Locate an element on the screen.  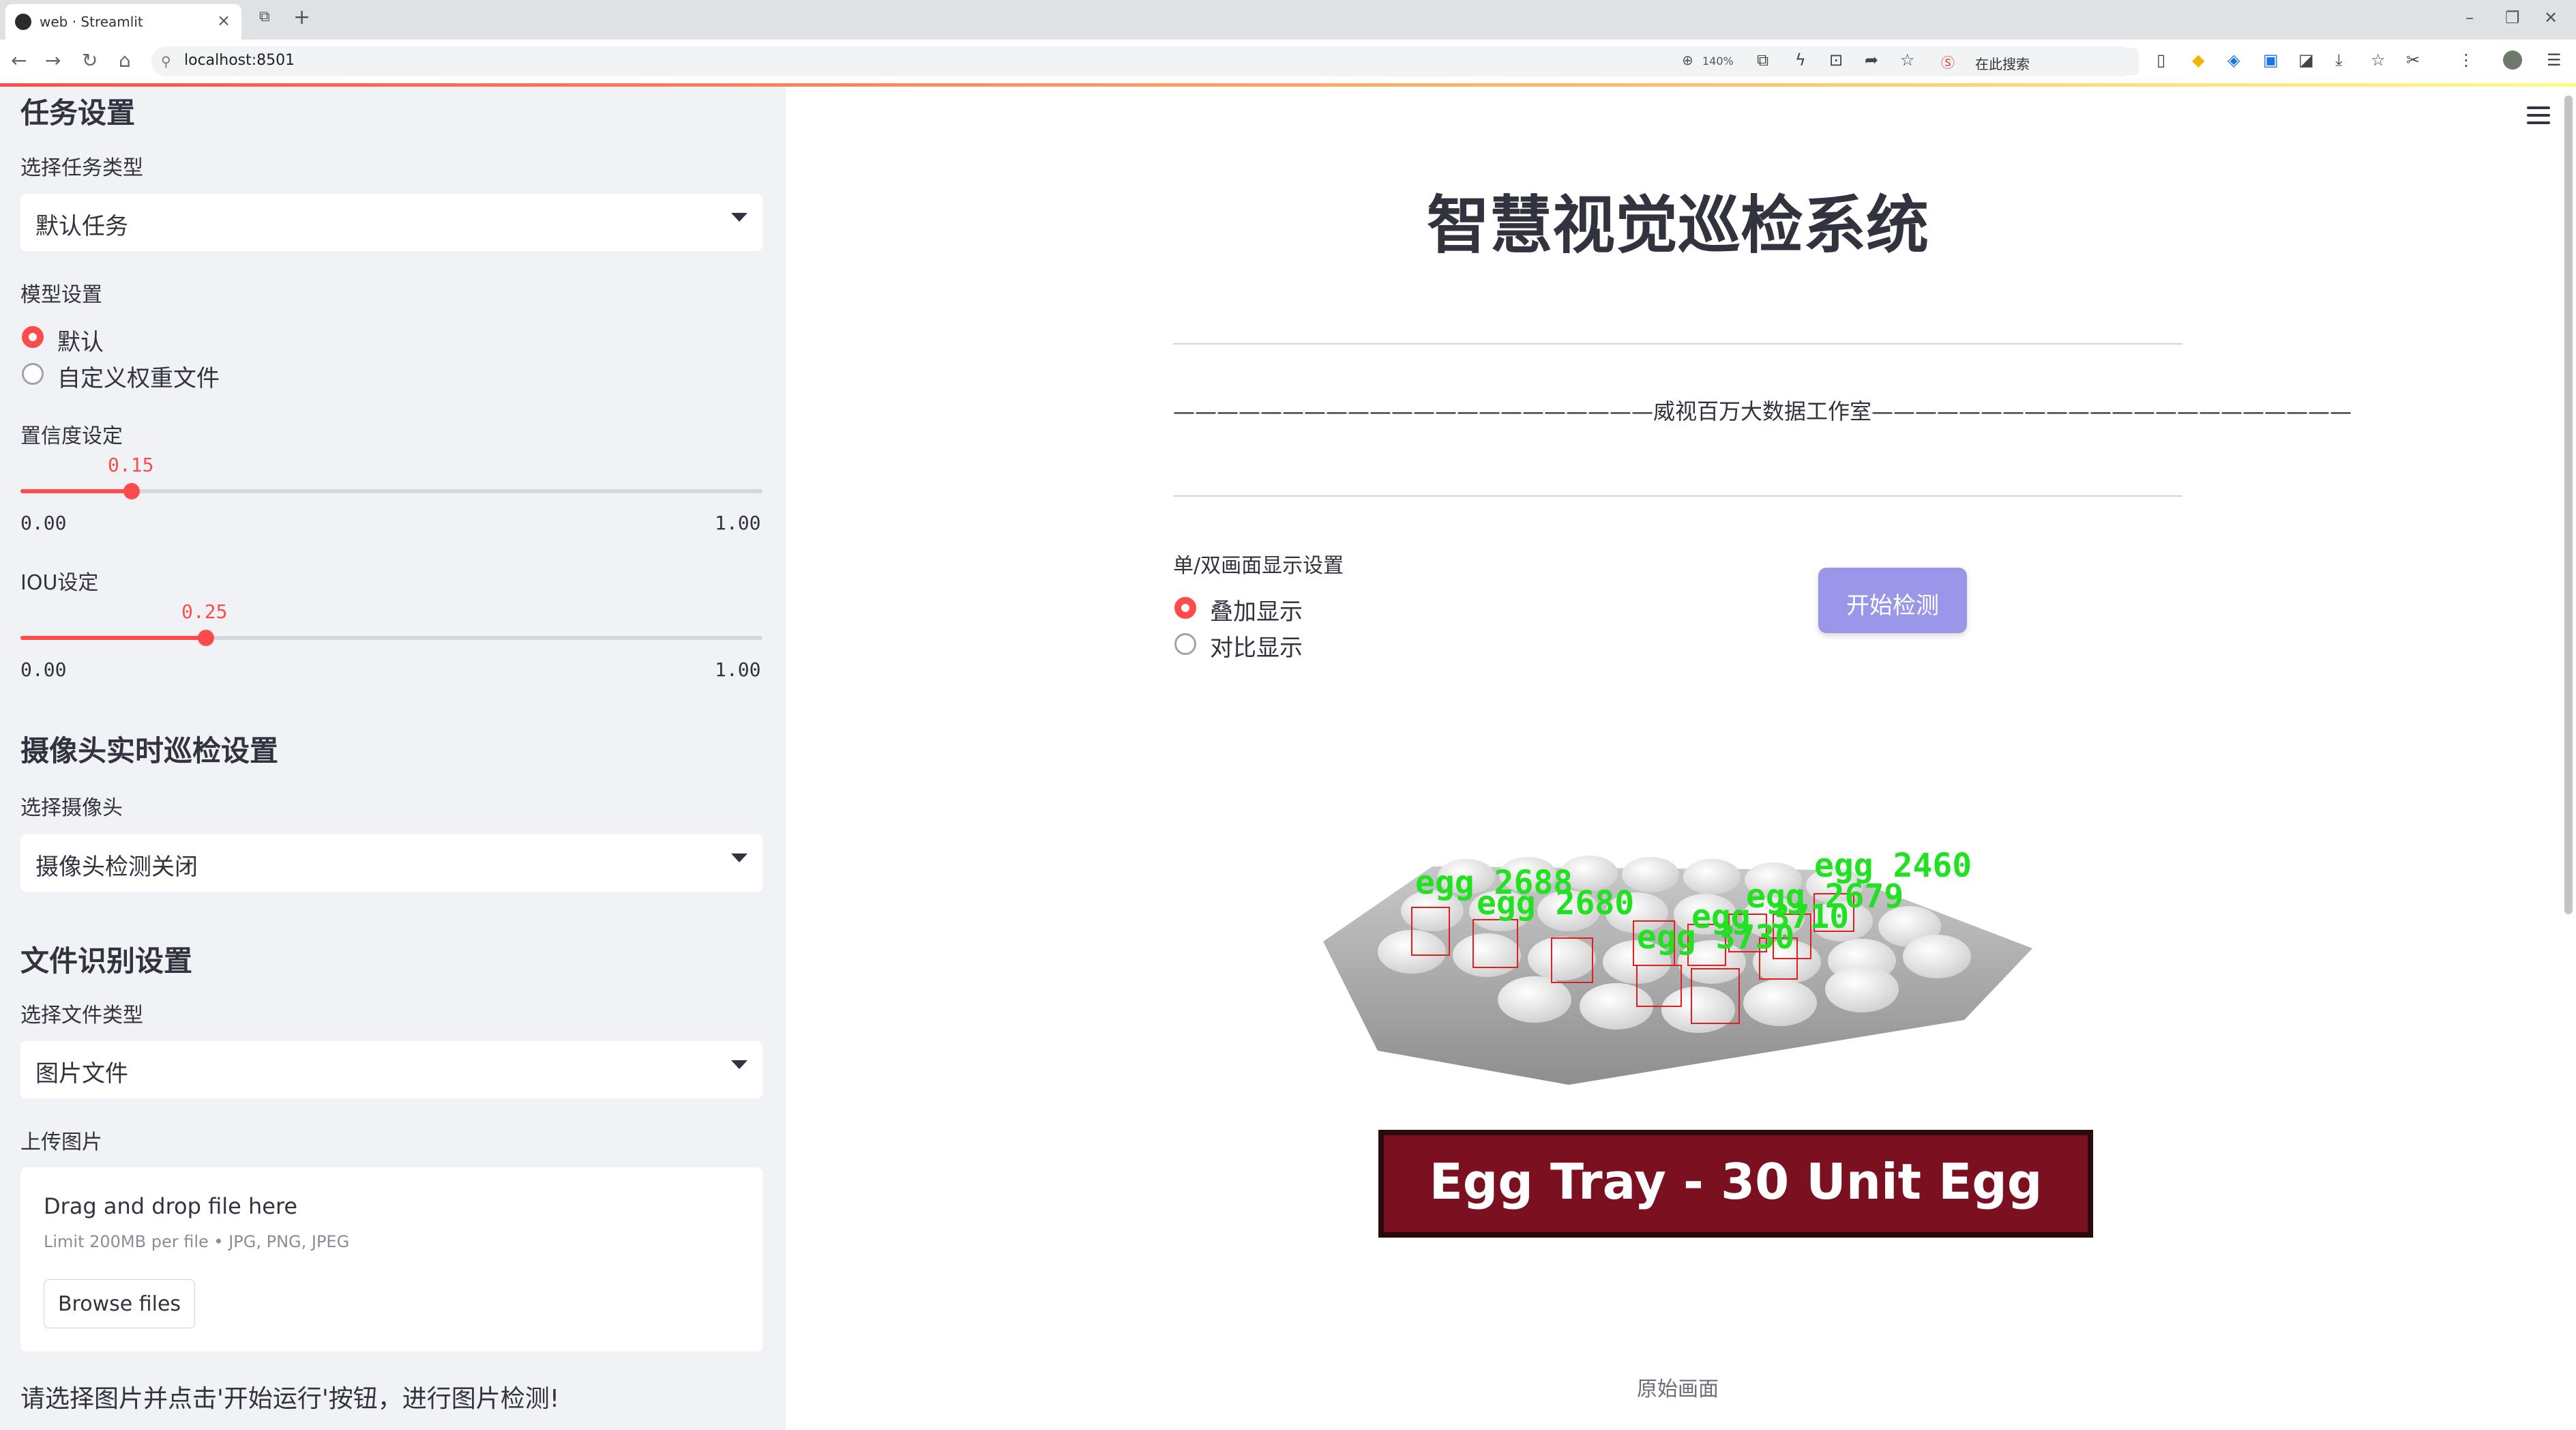
iou-slider is located at coordinates (391, 638).